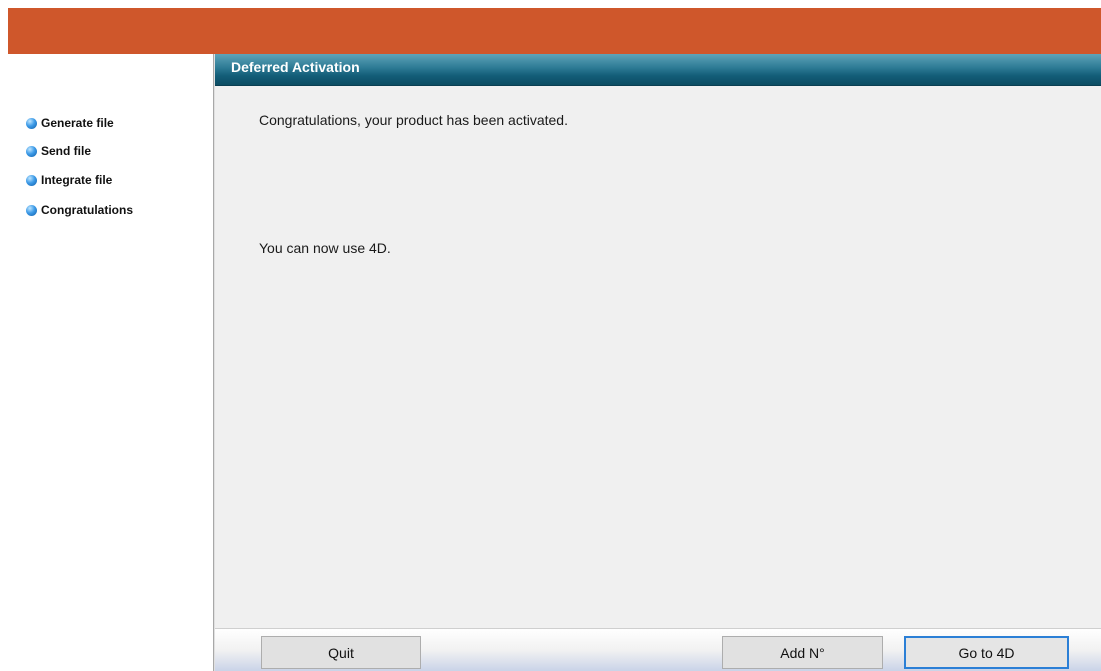 The width and height of the screenshot is (1101, 671). I want to click on panel-header: Deferred Activation, so click(658, 70).